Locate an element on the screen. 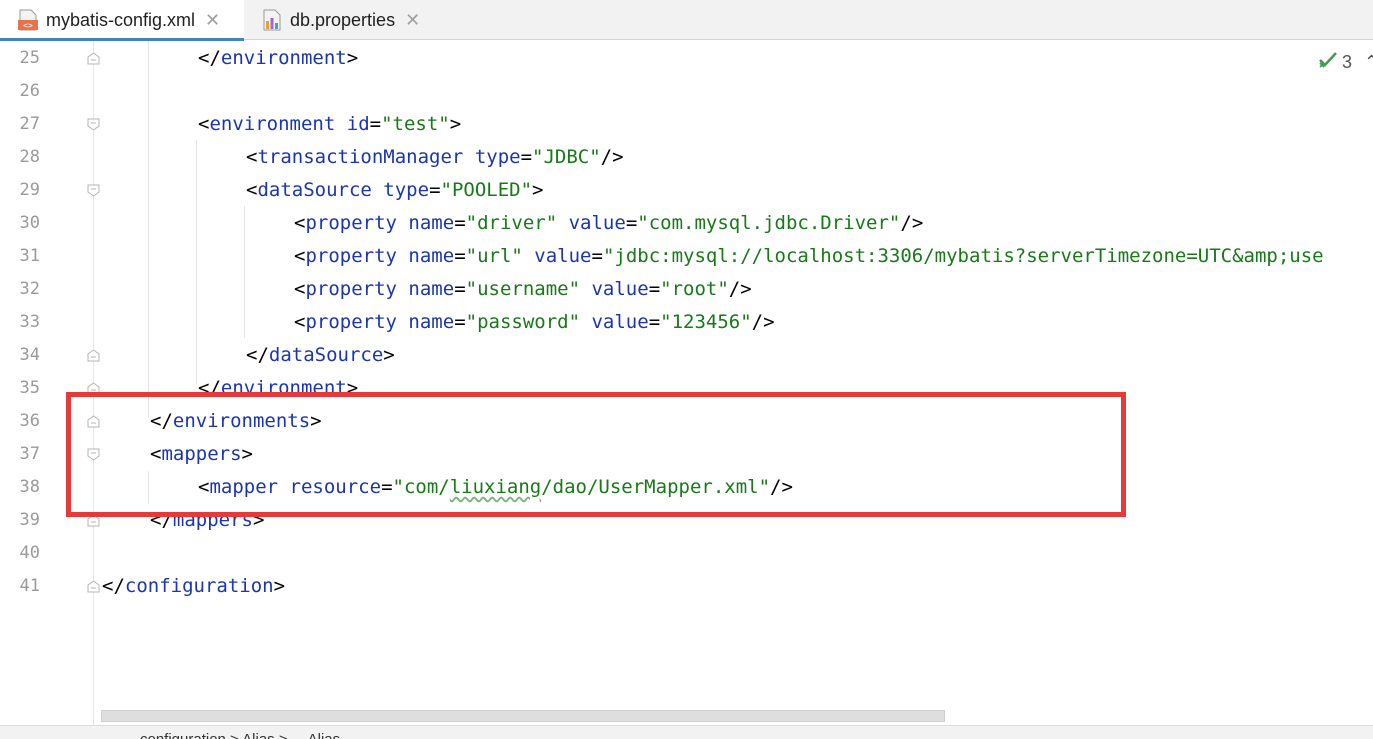 This screenshot has width=1373, height=739. code-line: </configuration> is located at coordinates (193, 586).